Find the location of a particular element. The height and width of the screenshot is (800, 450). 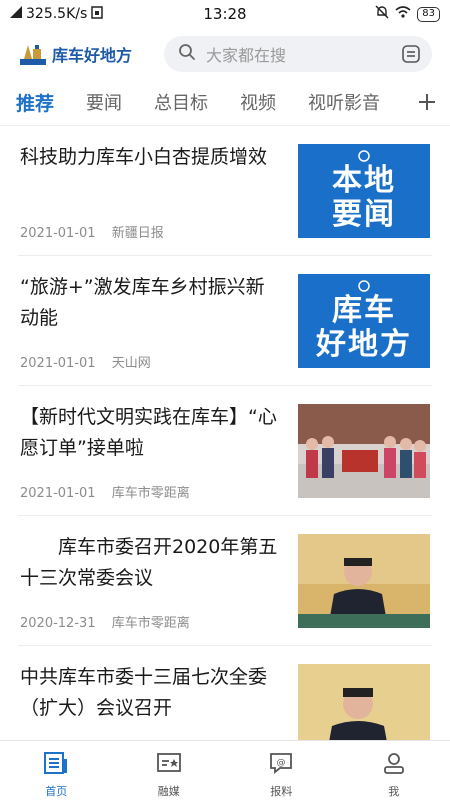

thumb-line: 要闻 is located at coordinates (364, 214).